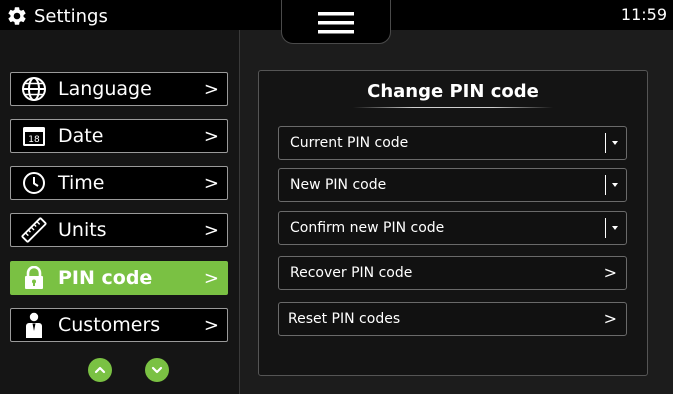 This screenshot has width=673, height=394. Describe the element at coordinates (452, 319) in the screenshot. I see `reset-pin-button: Reset PIN codes >` at that location.